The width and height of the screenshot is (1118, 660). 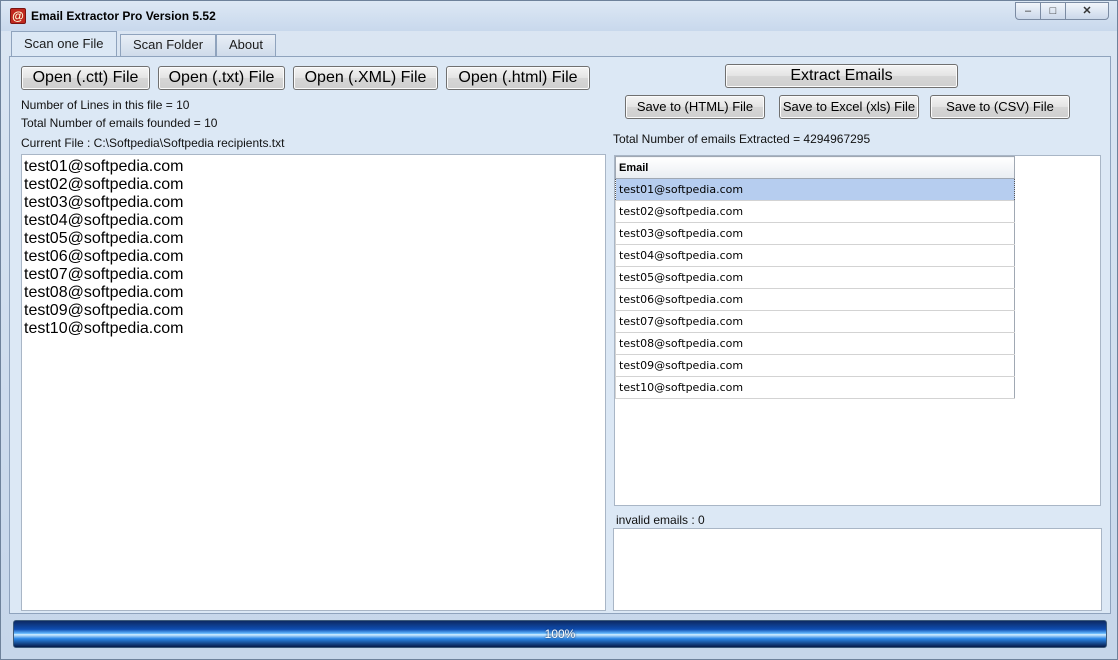 I want to click on table-row: test05@softpedia.com, so click(x=815, y=277).